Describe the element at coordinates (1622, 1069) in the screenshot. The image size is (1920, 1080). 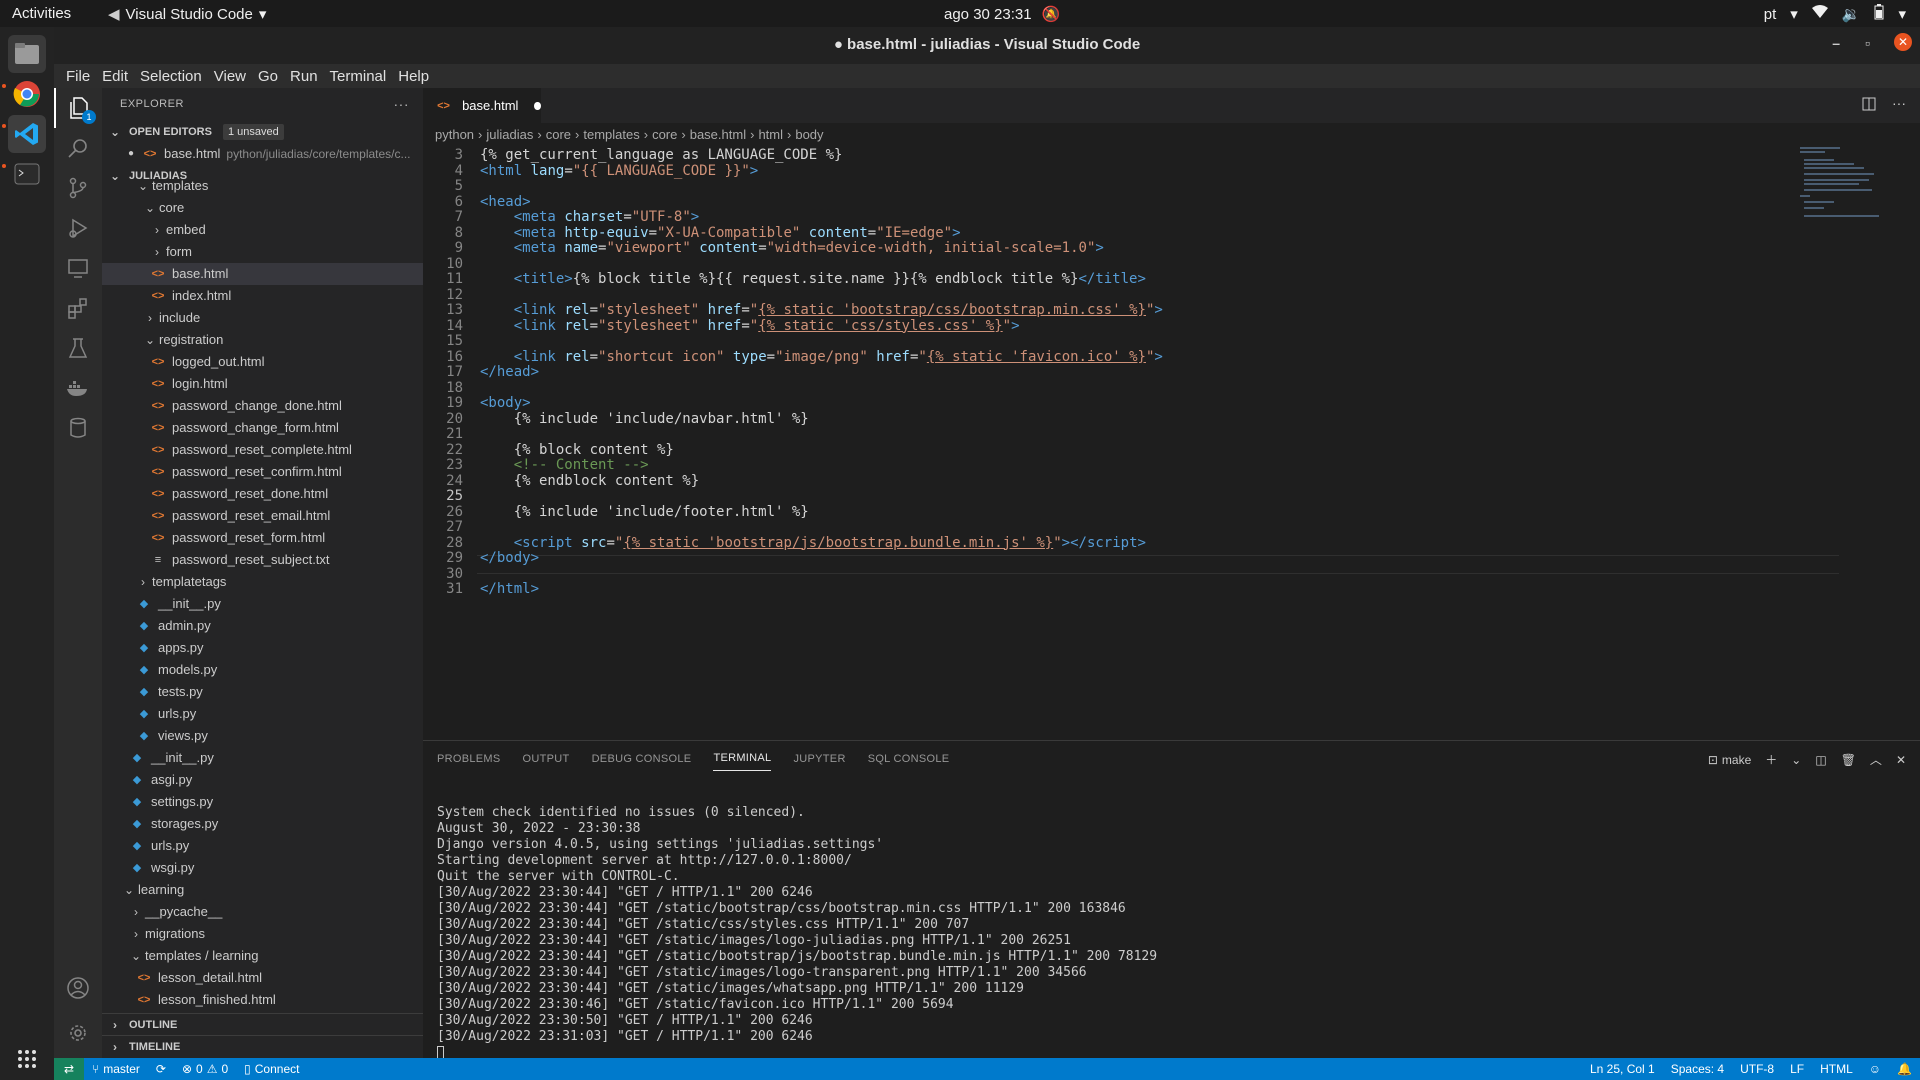
I see `cursor-position: Ln 25, Col 1` at that location.